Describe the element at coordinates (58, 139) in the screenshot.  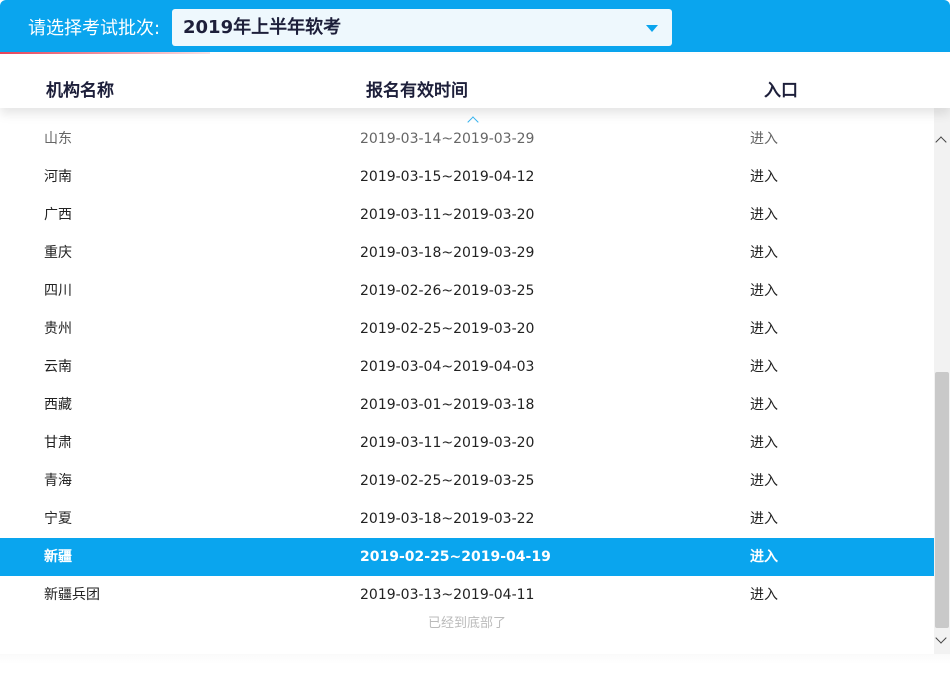
I see `institution-name: 山东` at that location.